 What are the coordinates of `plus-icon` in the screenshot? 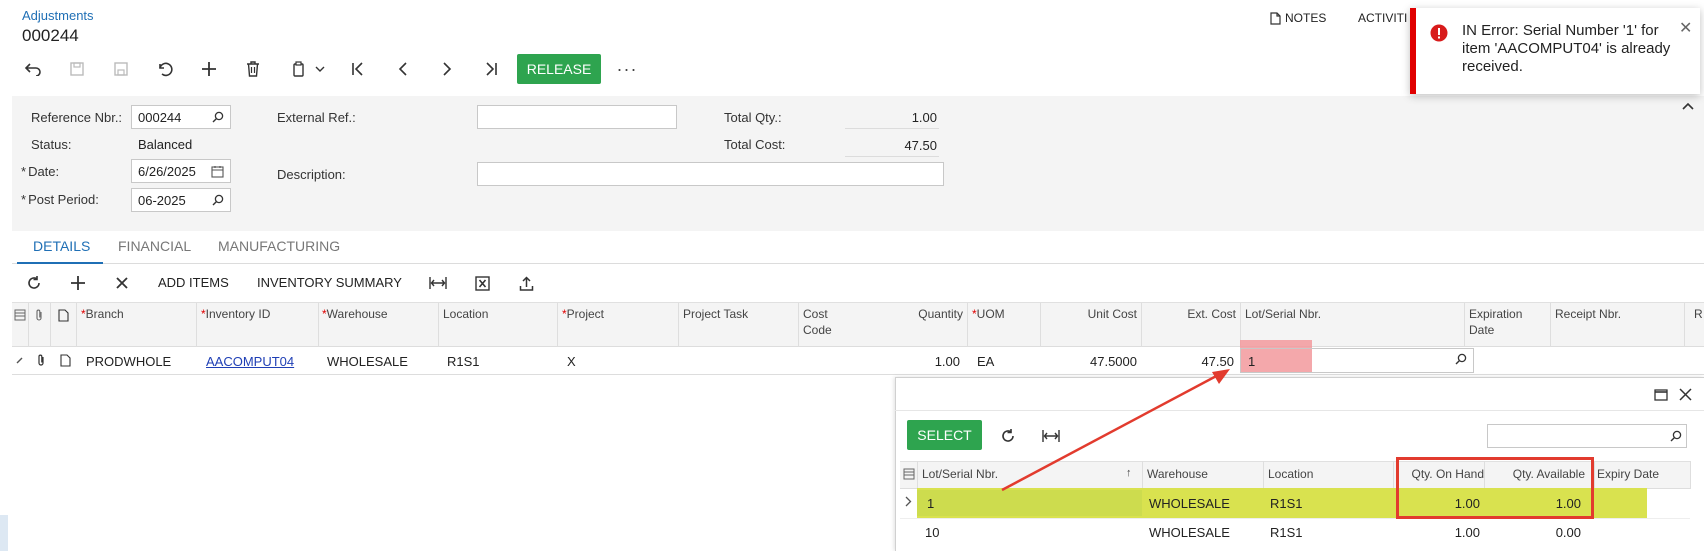 It's located at (78, 283).